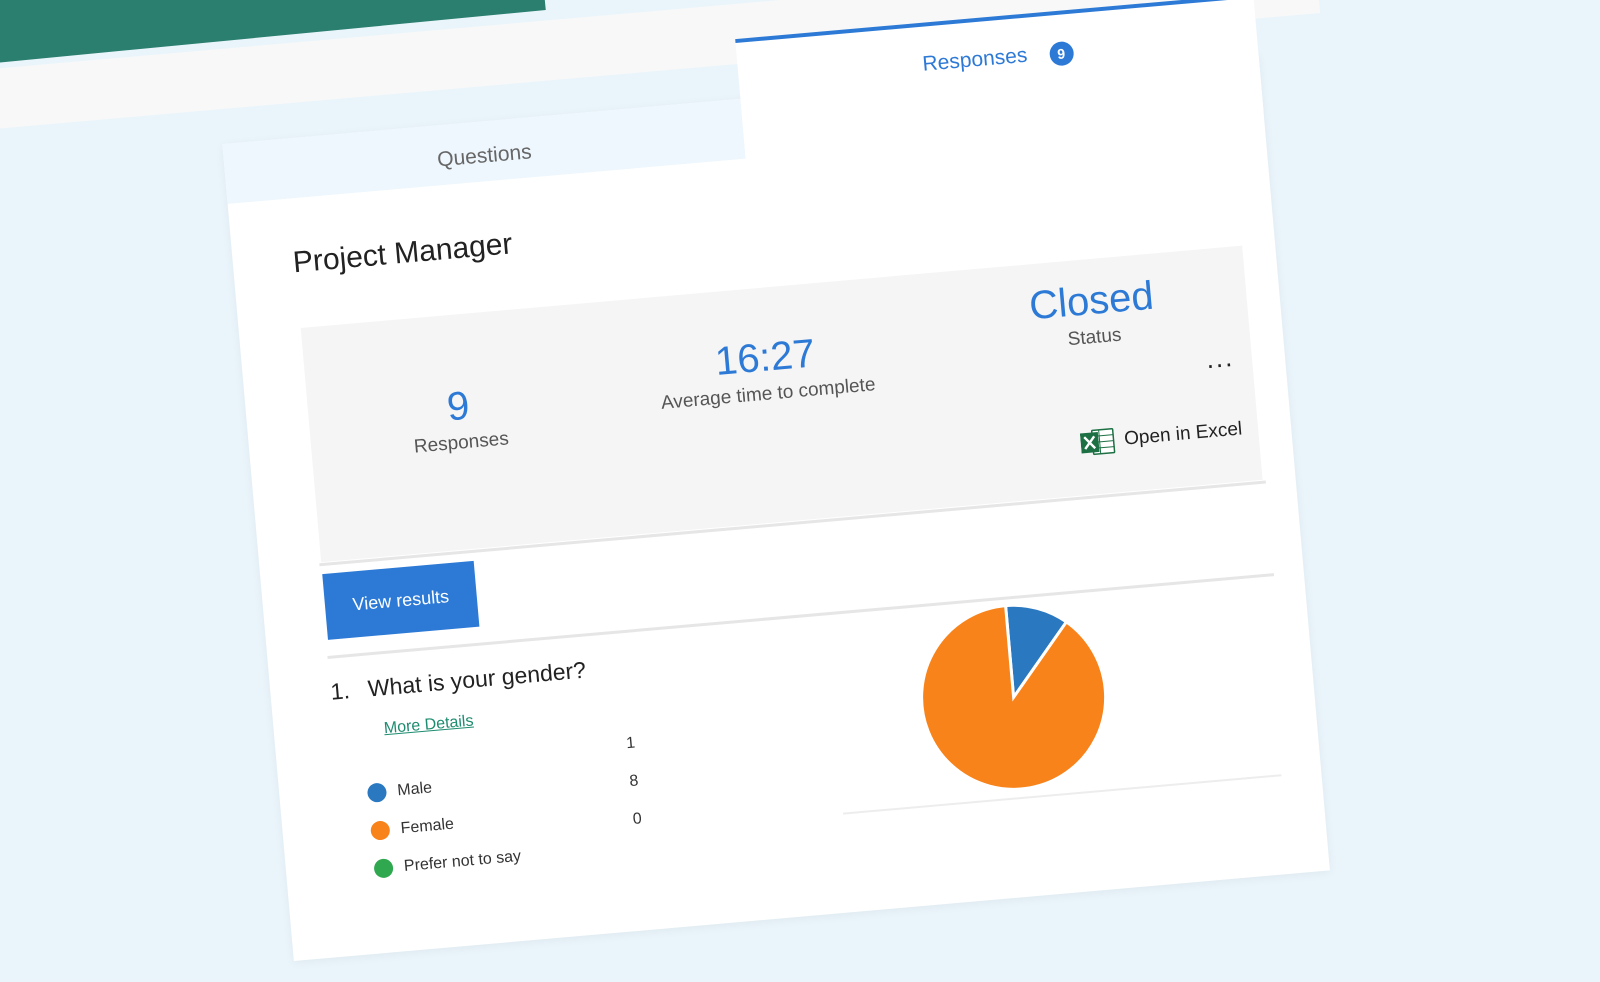 The image size is (1600, 982). I want to click on more-details-link: More Details, so click(428, 726).